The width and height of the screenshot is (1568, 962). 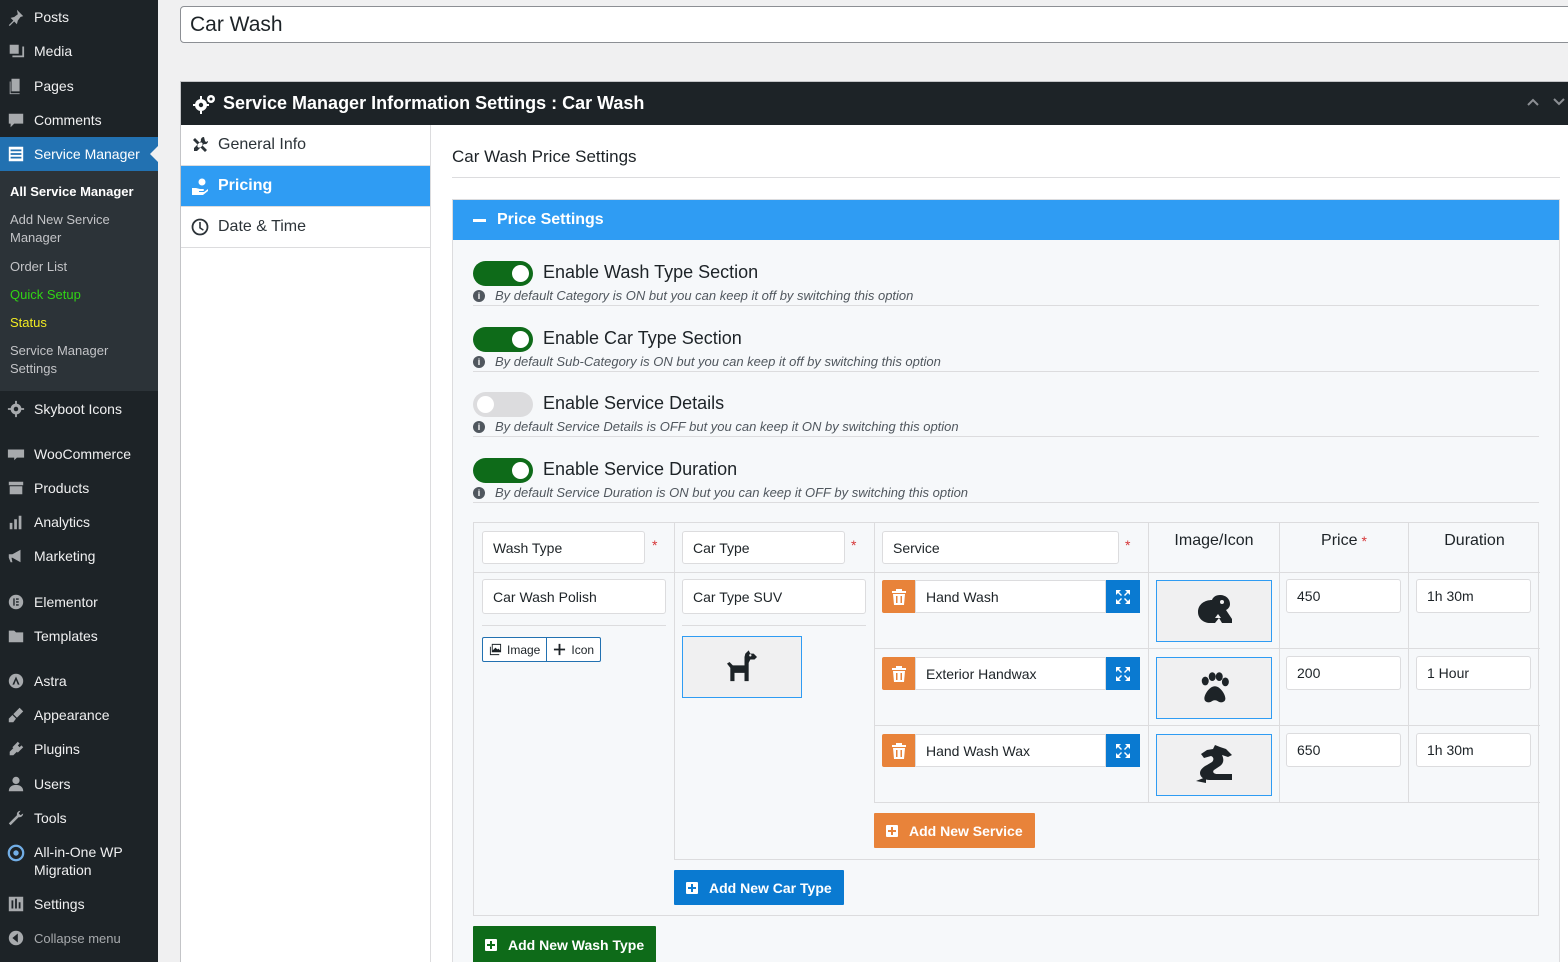 I want to click on menu-media: Media, so click(x=79, y=51).